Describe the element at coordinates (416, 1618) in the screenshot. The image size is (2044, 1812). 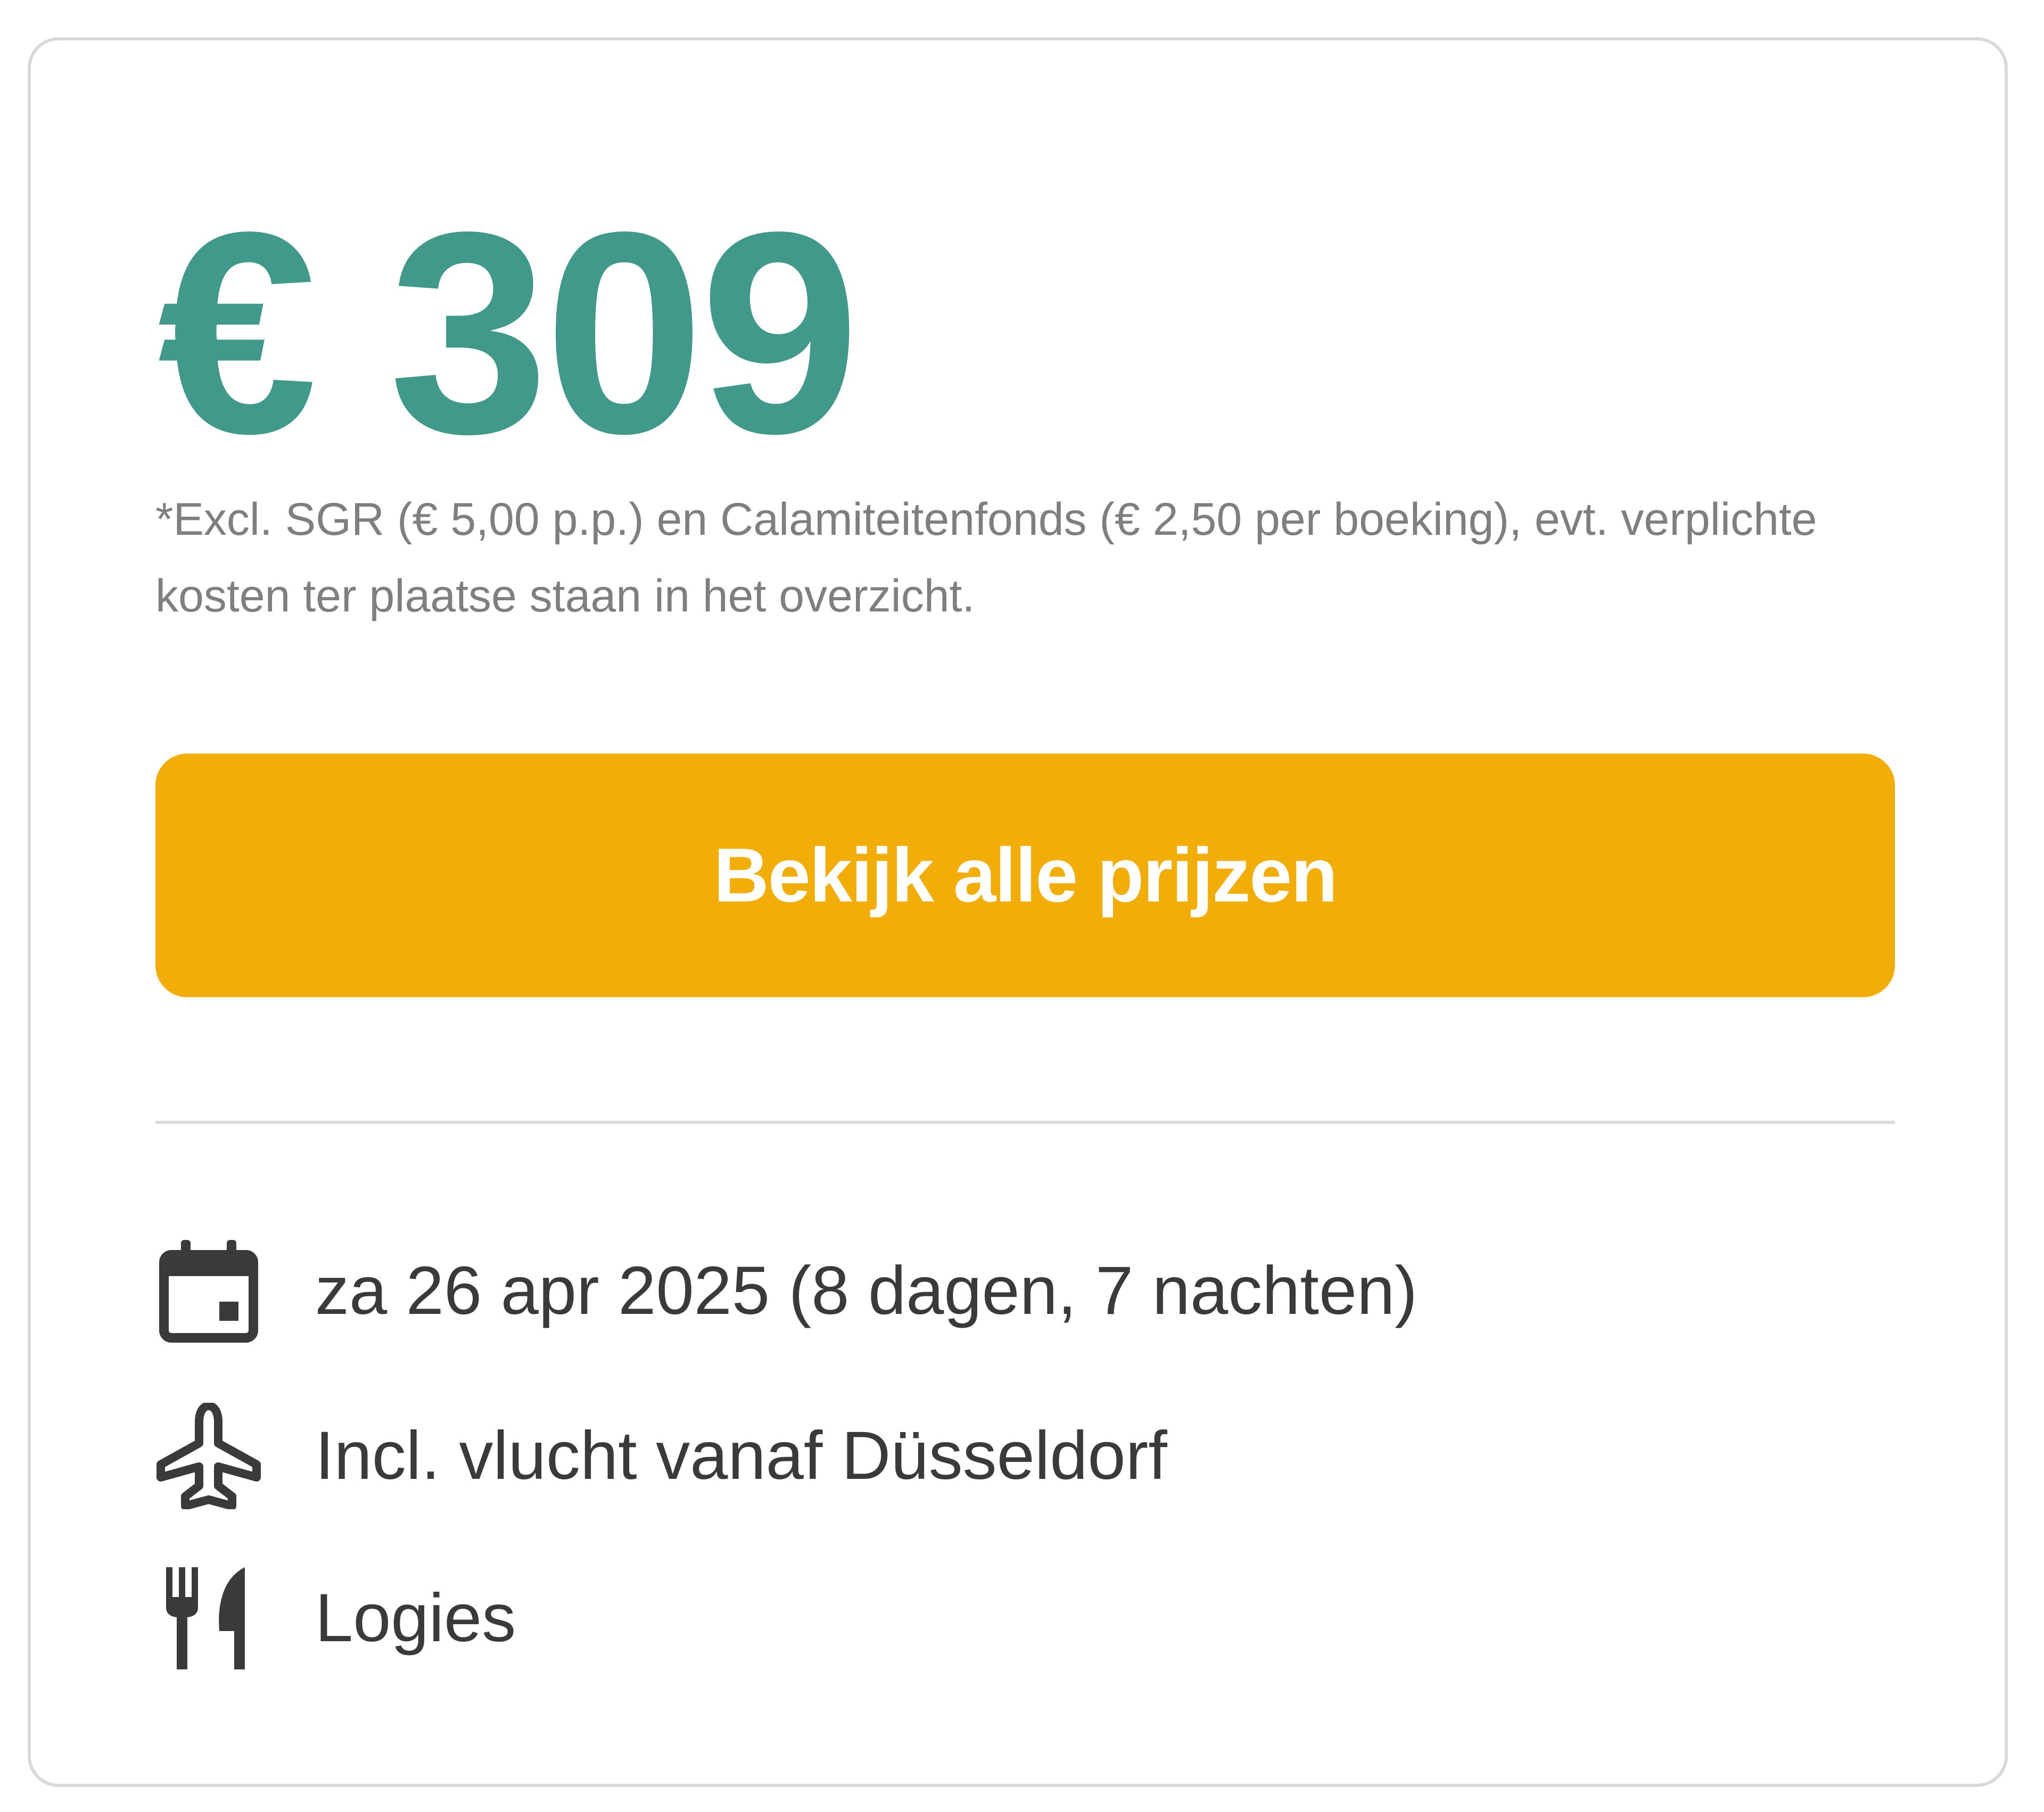
I see `feature-meal-text: Logies` at that location.